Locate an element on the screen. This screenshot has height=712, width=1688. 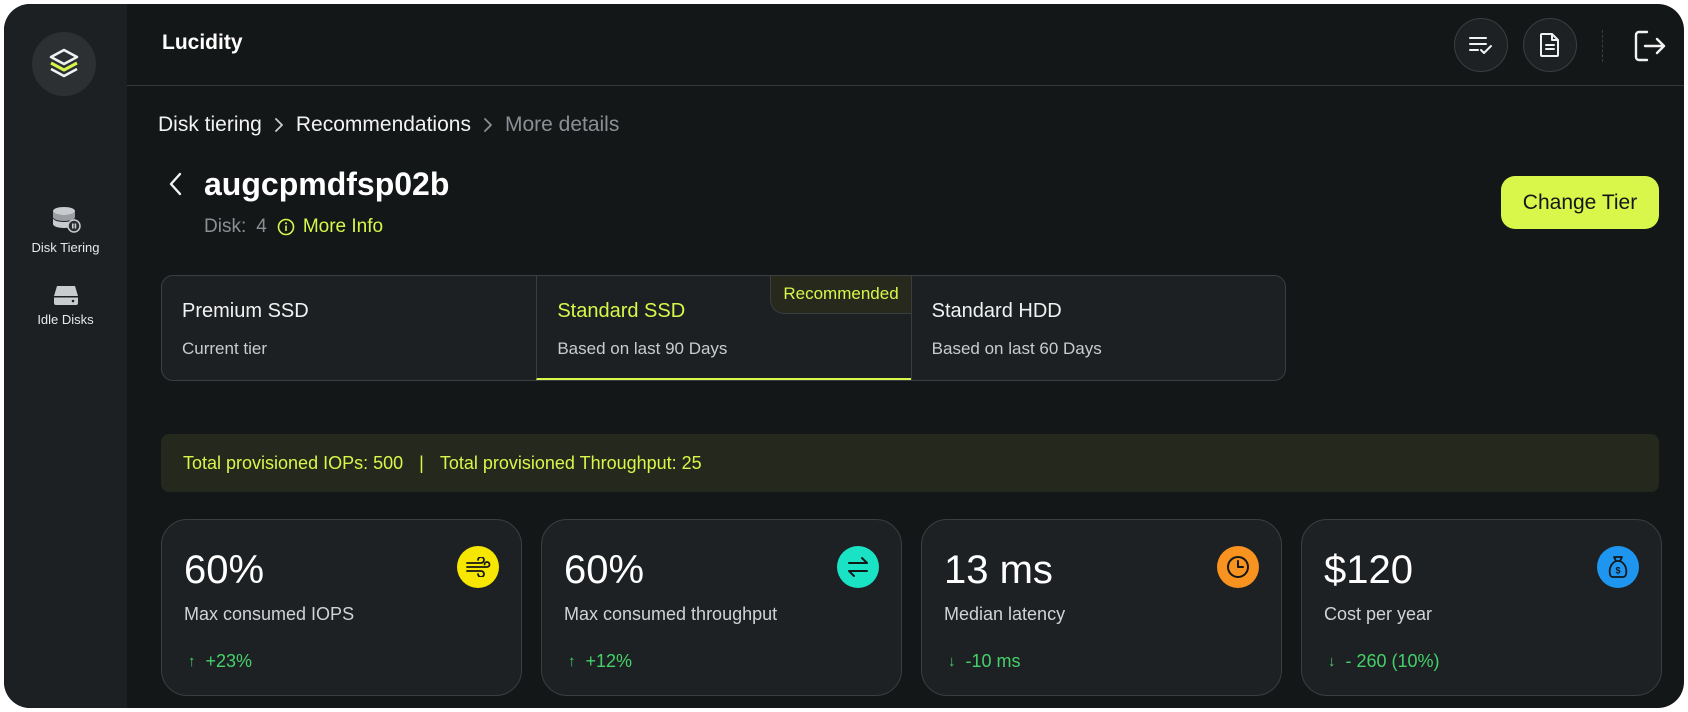
back-button is located at coordinates (176, 184).